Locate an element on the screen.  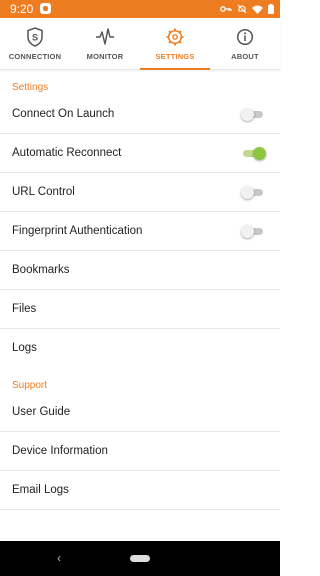
setting-label: URL Control is located at coordinates (43, 192).